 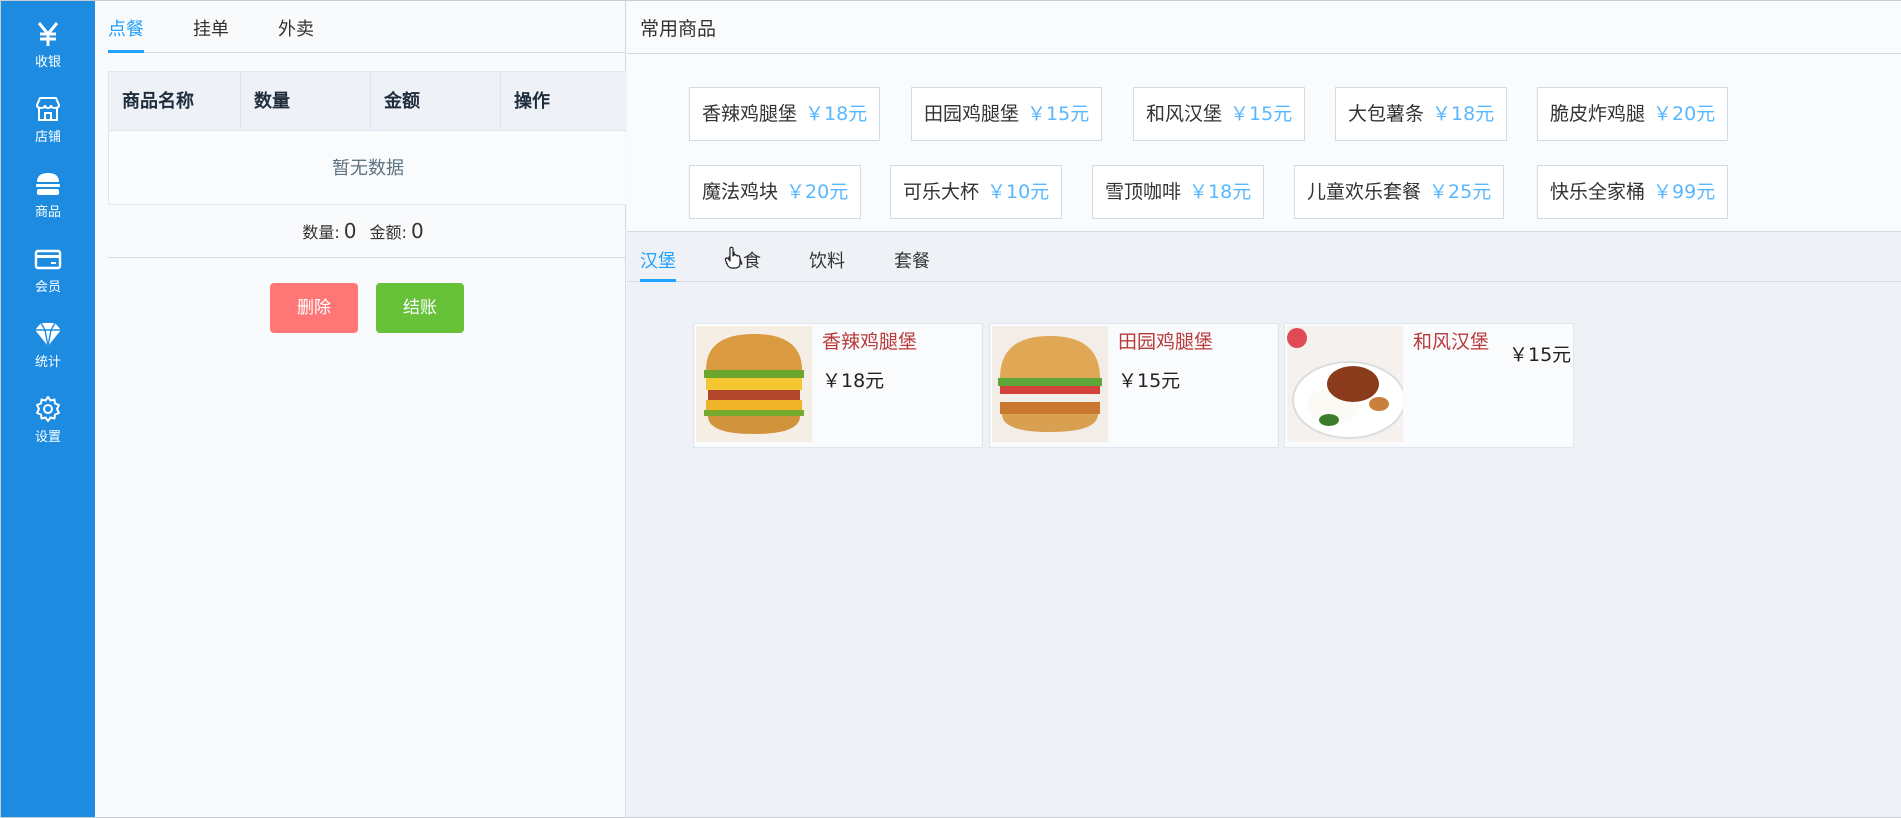 I want to click on favorite-name: 可乐大杯, so click(x=941, y=192).